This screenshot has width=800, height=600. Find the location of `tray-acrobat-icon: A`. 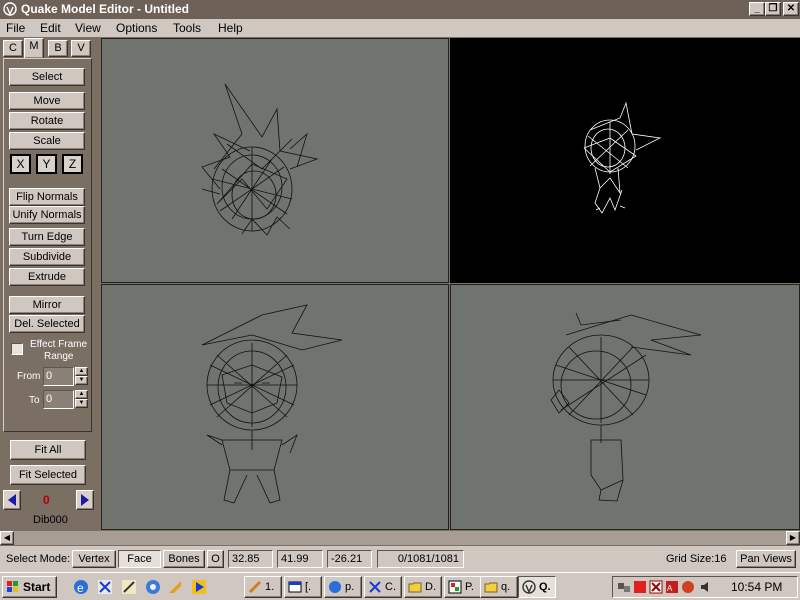

tray-acrobat-icon: A is located at coordinates (672, 587).